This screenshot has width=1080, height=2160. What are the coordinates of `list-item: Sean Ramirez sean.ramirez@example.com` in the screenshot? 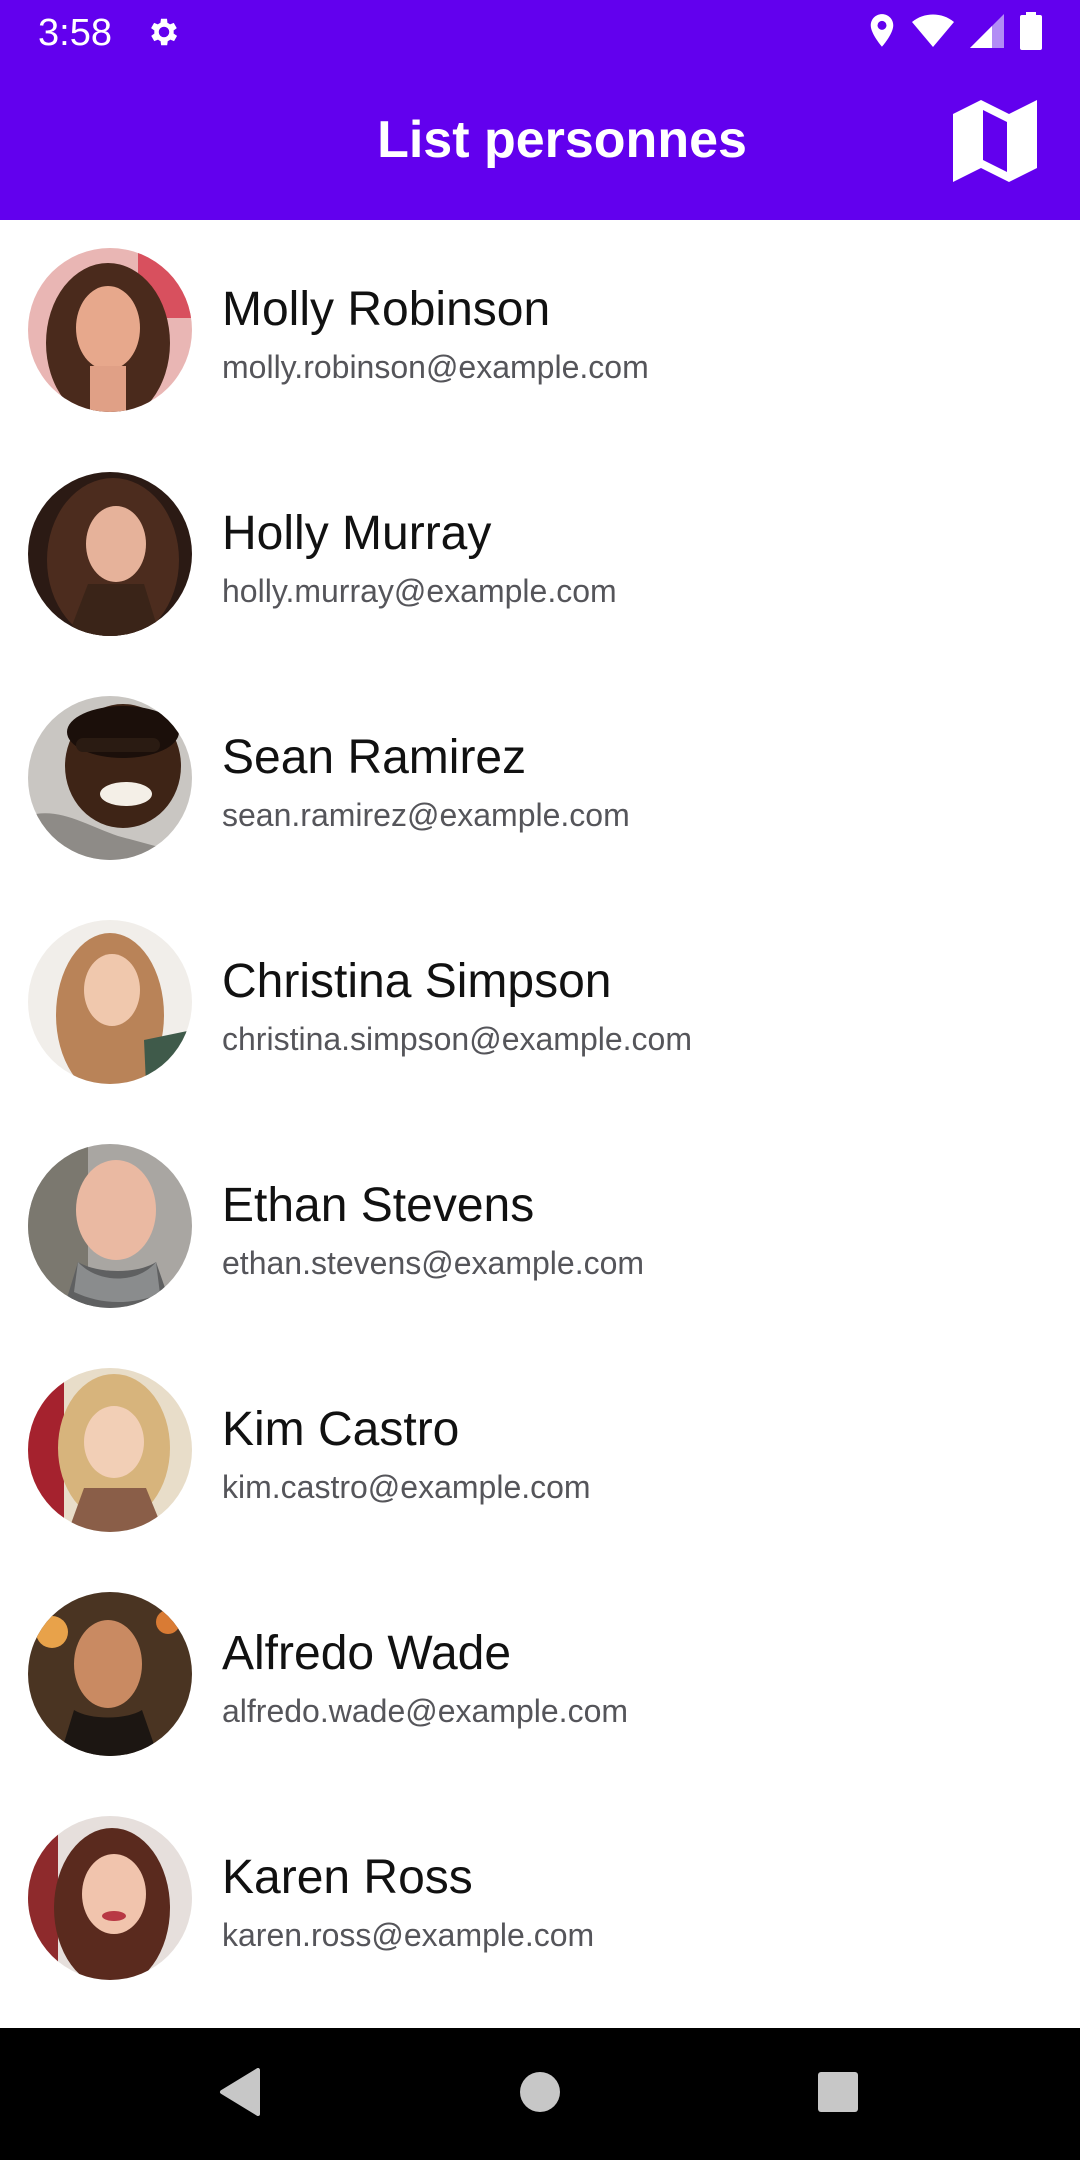 It's located at (540, 780).